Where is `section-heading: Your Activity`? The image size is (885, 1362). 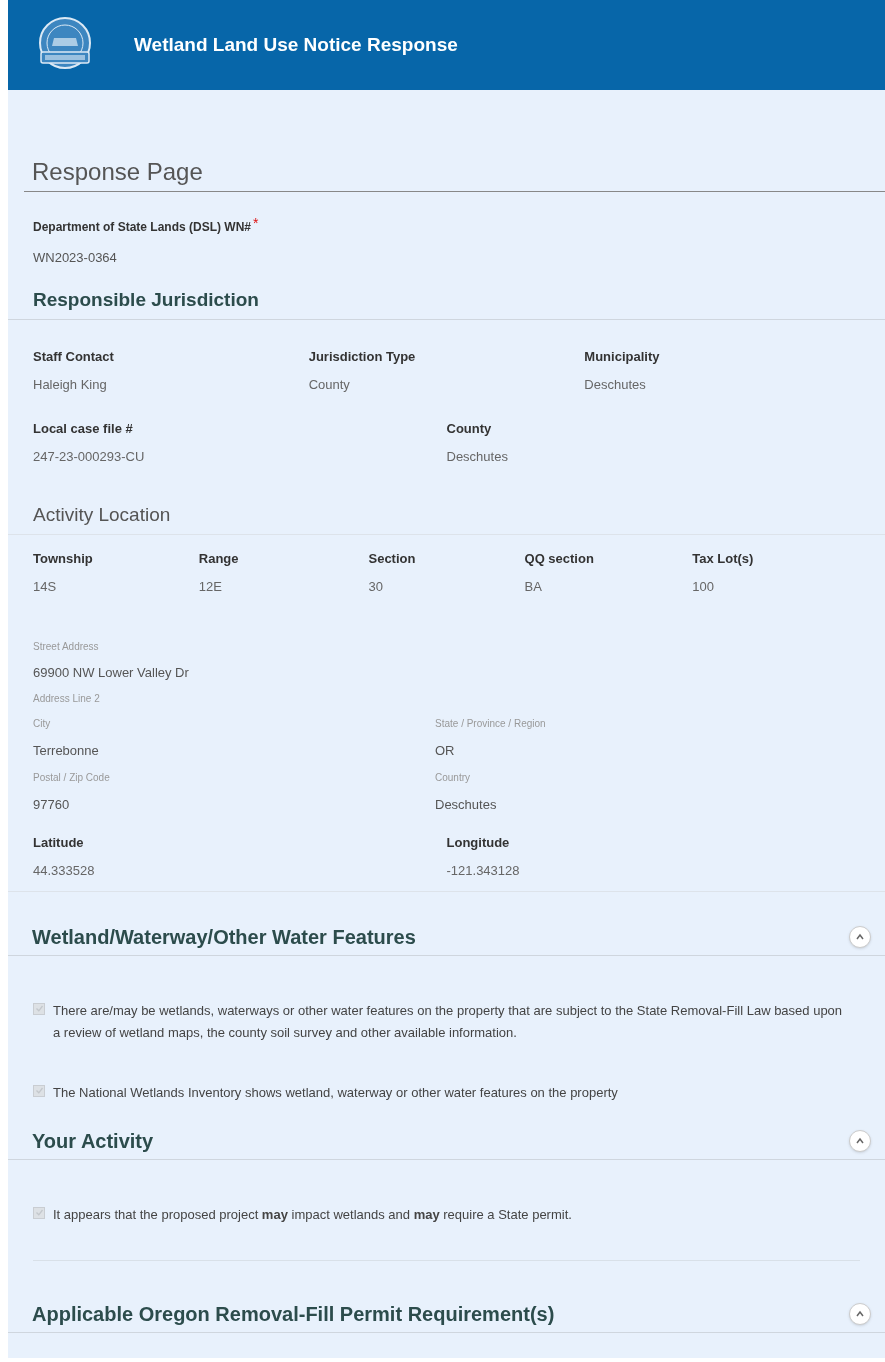 section-heading: Your Activity is located at coordinates (93, 1141).